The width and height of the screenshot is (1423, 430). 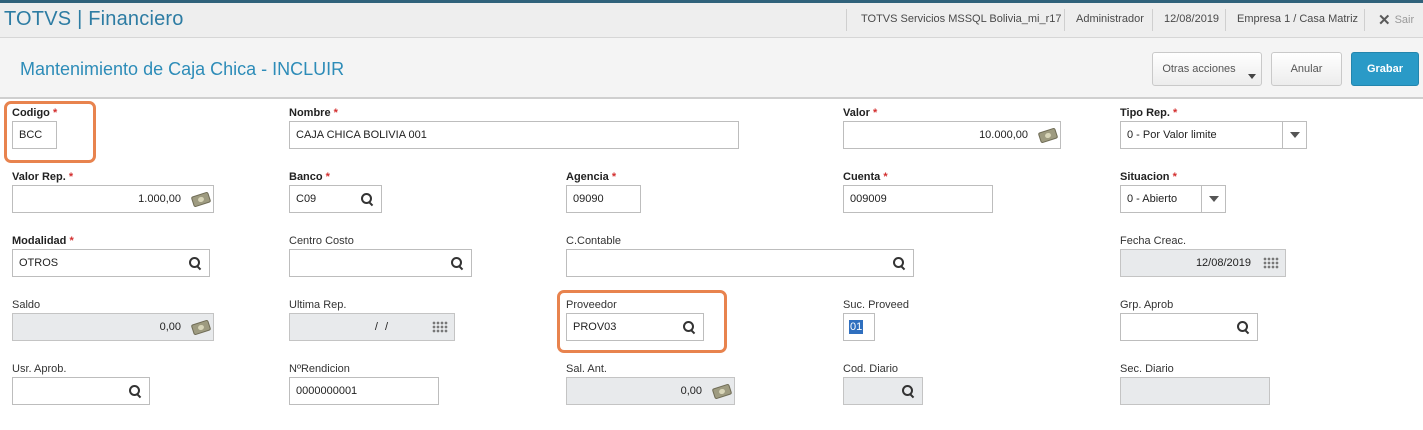 What do you see at coordinates (740, 263) in the screenshot?
I see `c-contable-field` at bounding box center [740, 263].